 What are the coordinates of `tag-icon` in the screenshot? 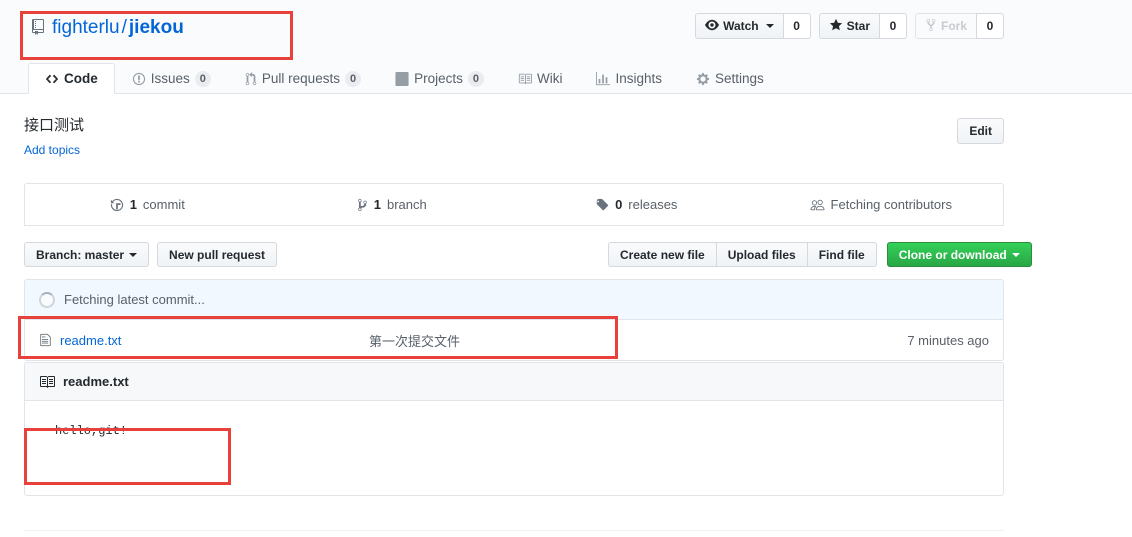 It's located at (602, 205).